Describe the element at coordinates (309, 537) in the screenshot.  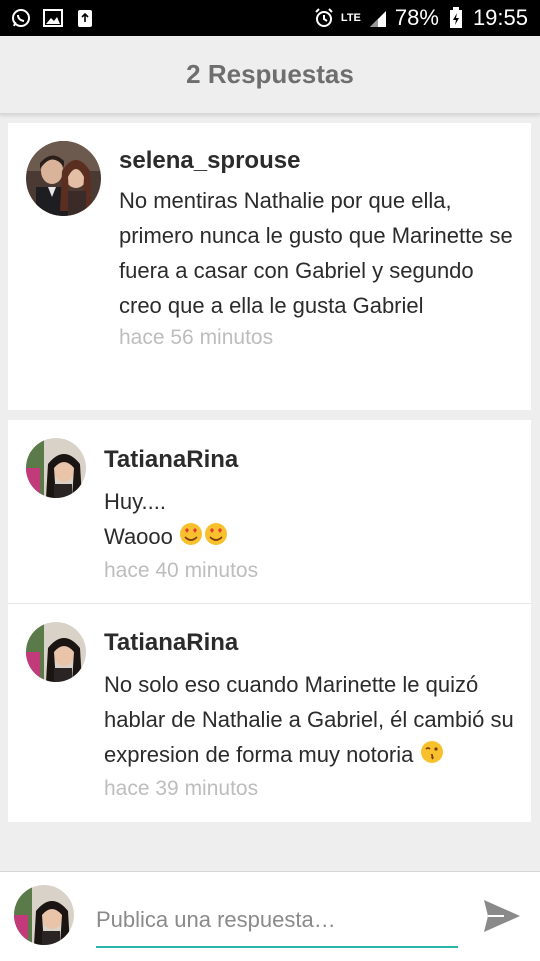
I see `comment-text-line: Waooo` at that location.